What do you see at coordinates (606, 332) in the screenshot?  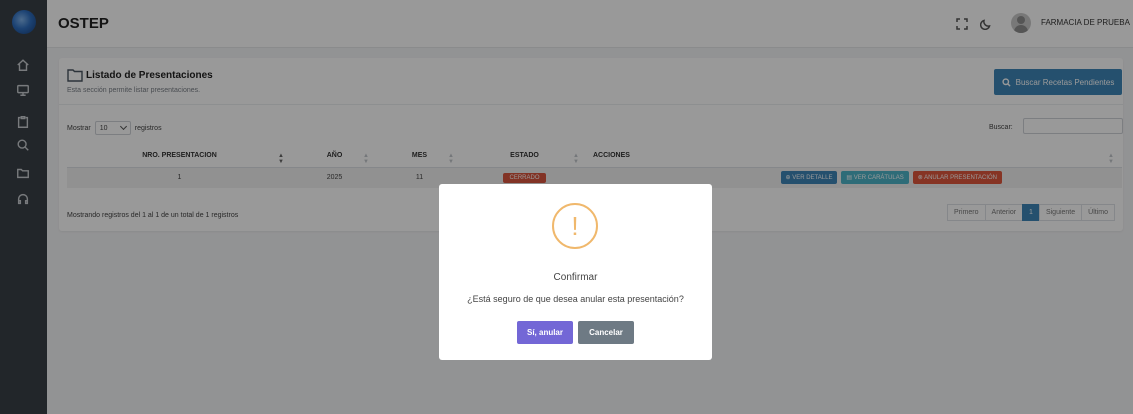 I see `dismiss-button: Cancelar` at bounding box center [606, 332].